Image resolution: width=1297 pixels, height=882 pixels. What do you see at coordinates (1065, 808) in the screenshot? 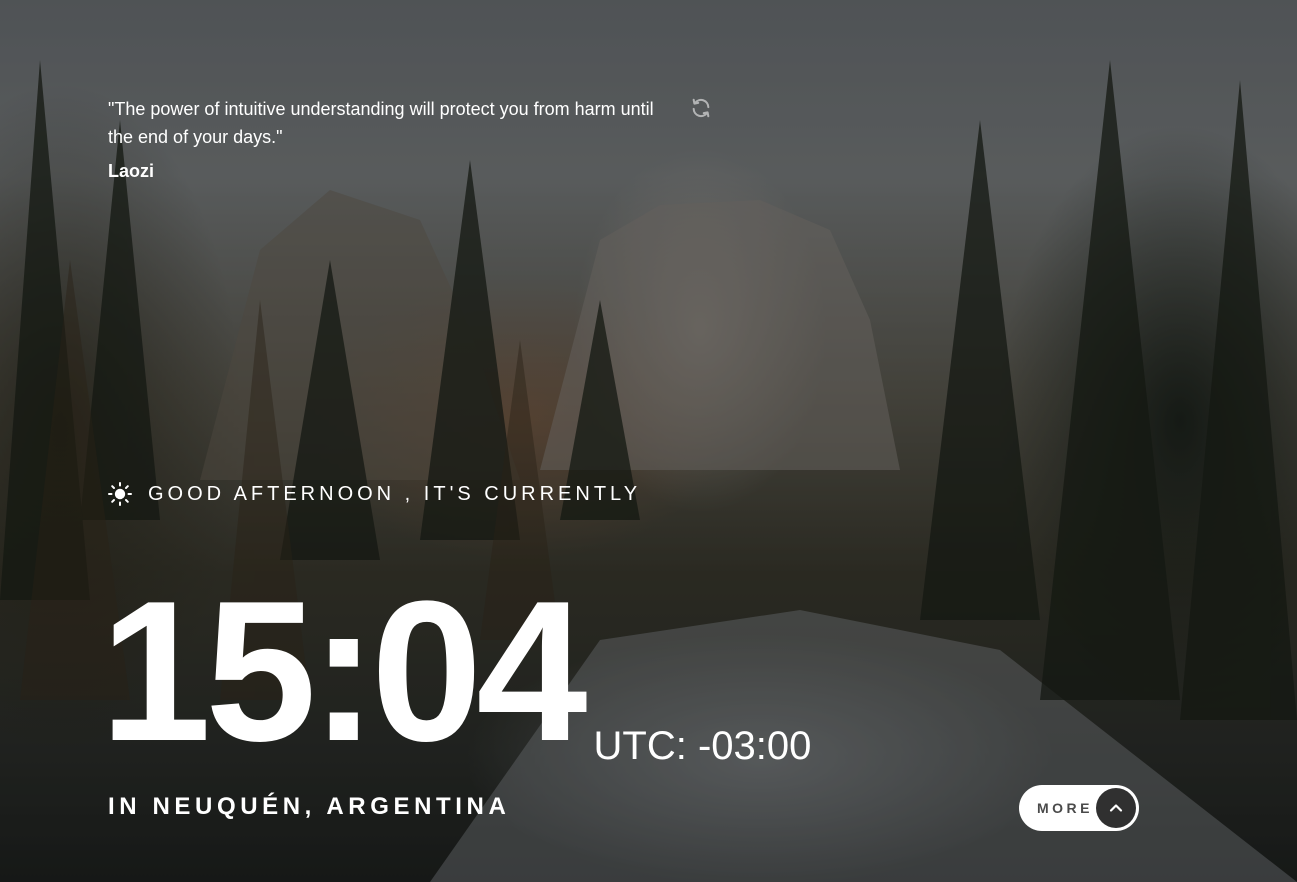
I see `more-button-label: MORE` at bounding box center [1065, 808].